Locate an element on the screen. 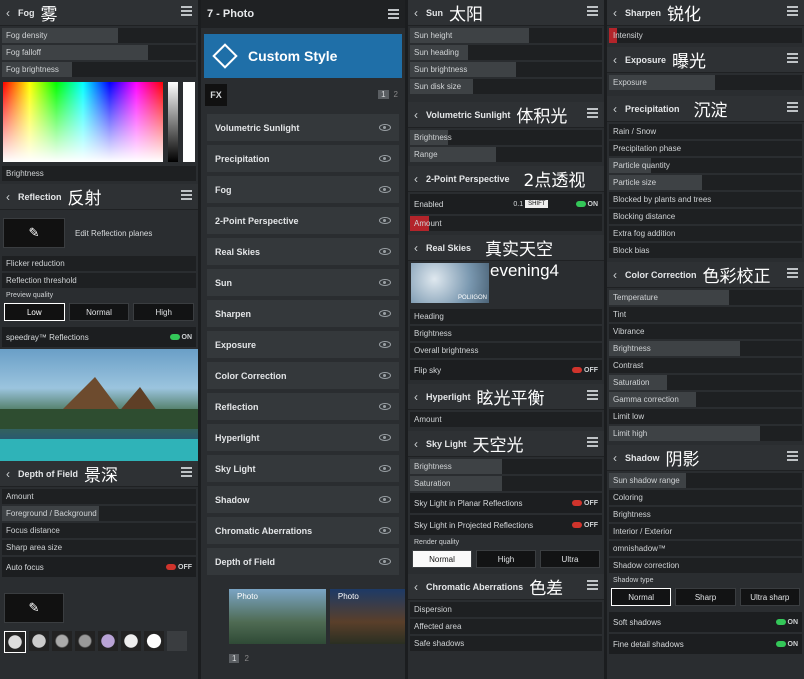  shadow-slider: omnishadow™ is located at coordinates (705, 548).